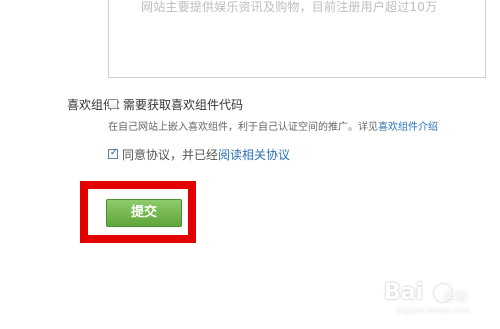  I want to click on widget-code-option-label: 需要获取喜欢组件代码, so click(183, 104).